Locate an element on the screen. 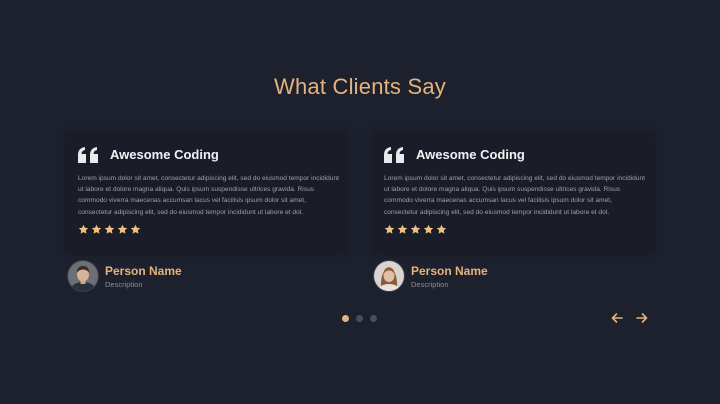  arrow-right-icon is located at coordinates (642, 318).